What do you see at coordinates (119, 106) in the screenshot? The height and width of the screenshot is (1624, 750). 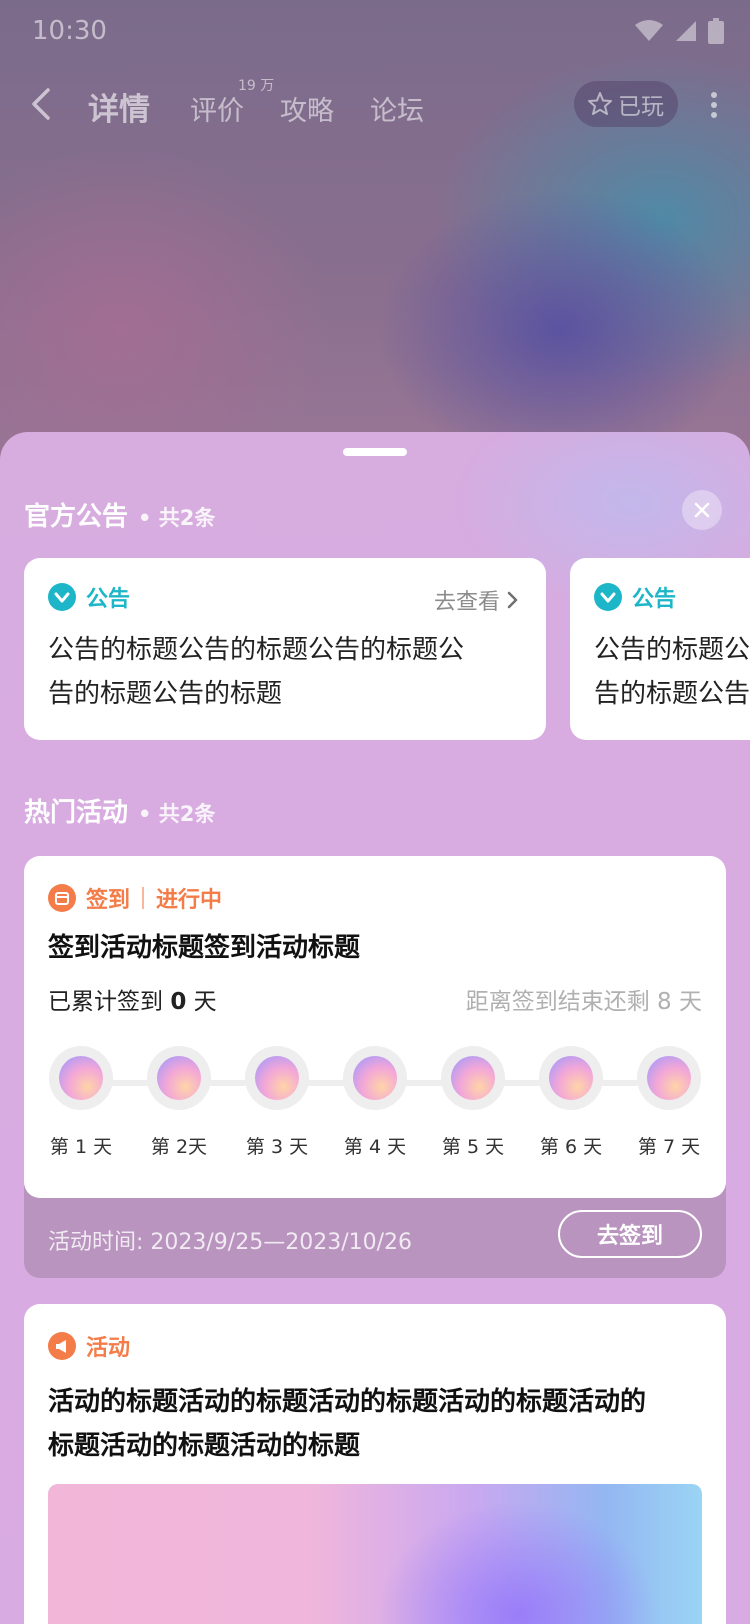 I see `tab-details: 详情` at bounding box center [119, 106].